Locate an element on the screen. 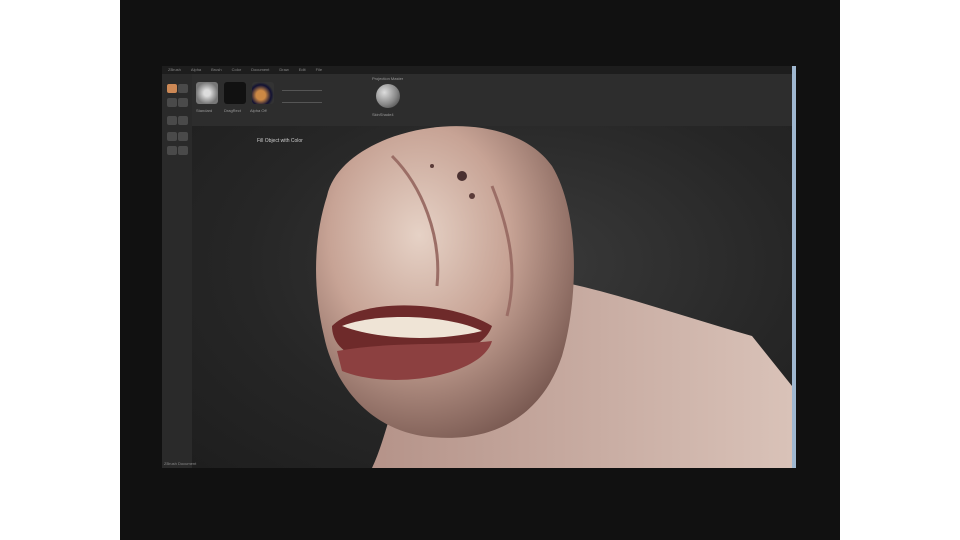 The width and height of the screenshot is (960, 540). material-sphere-icon is located at coordinates (388, 96).